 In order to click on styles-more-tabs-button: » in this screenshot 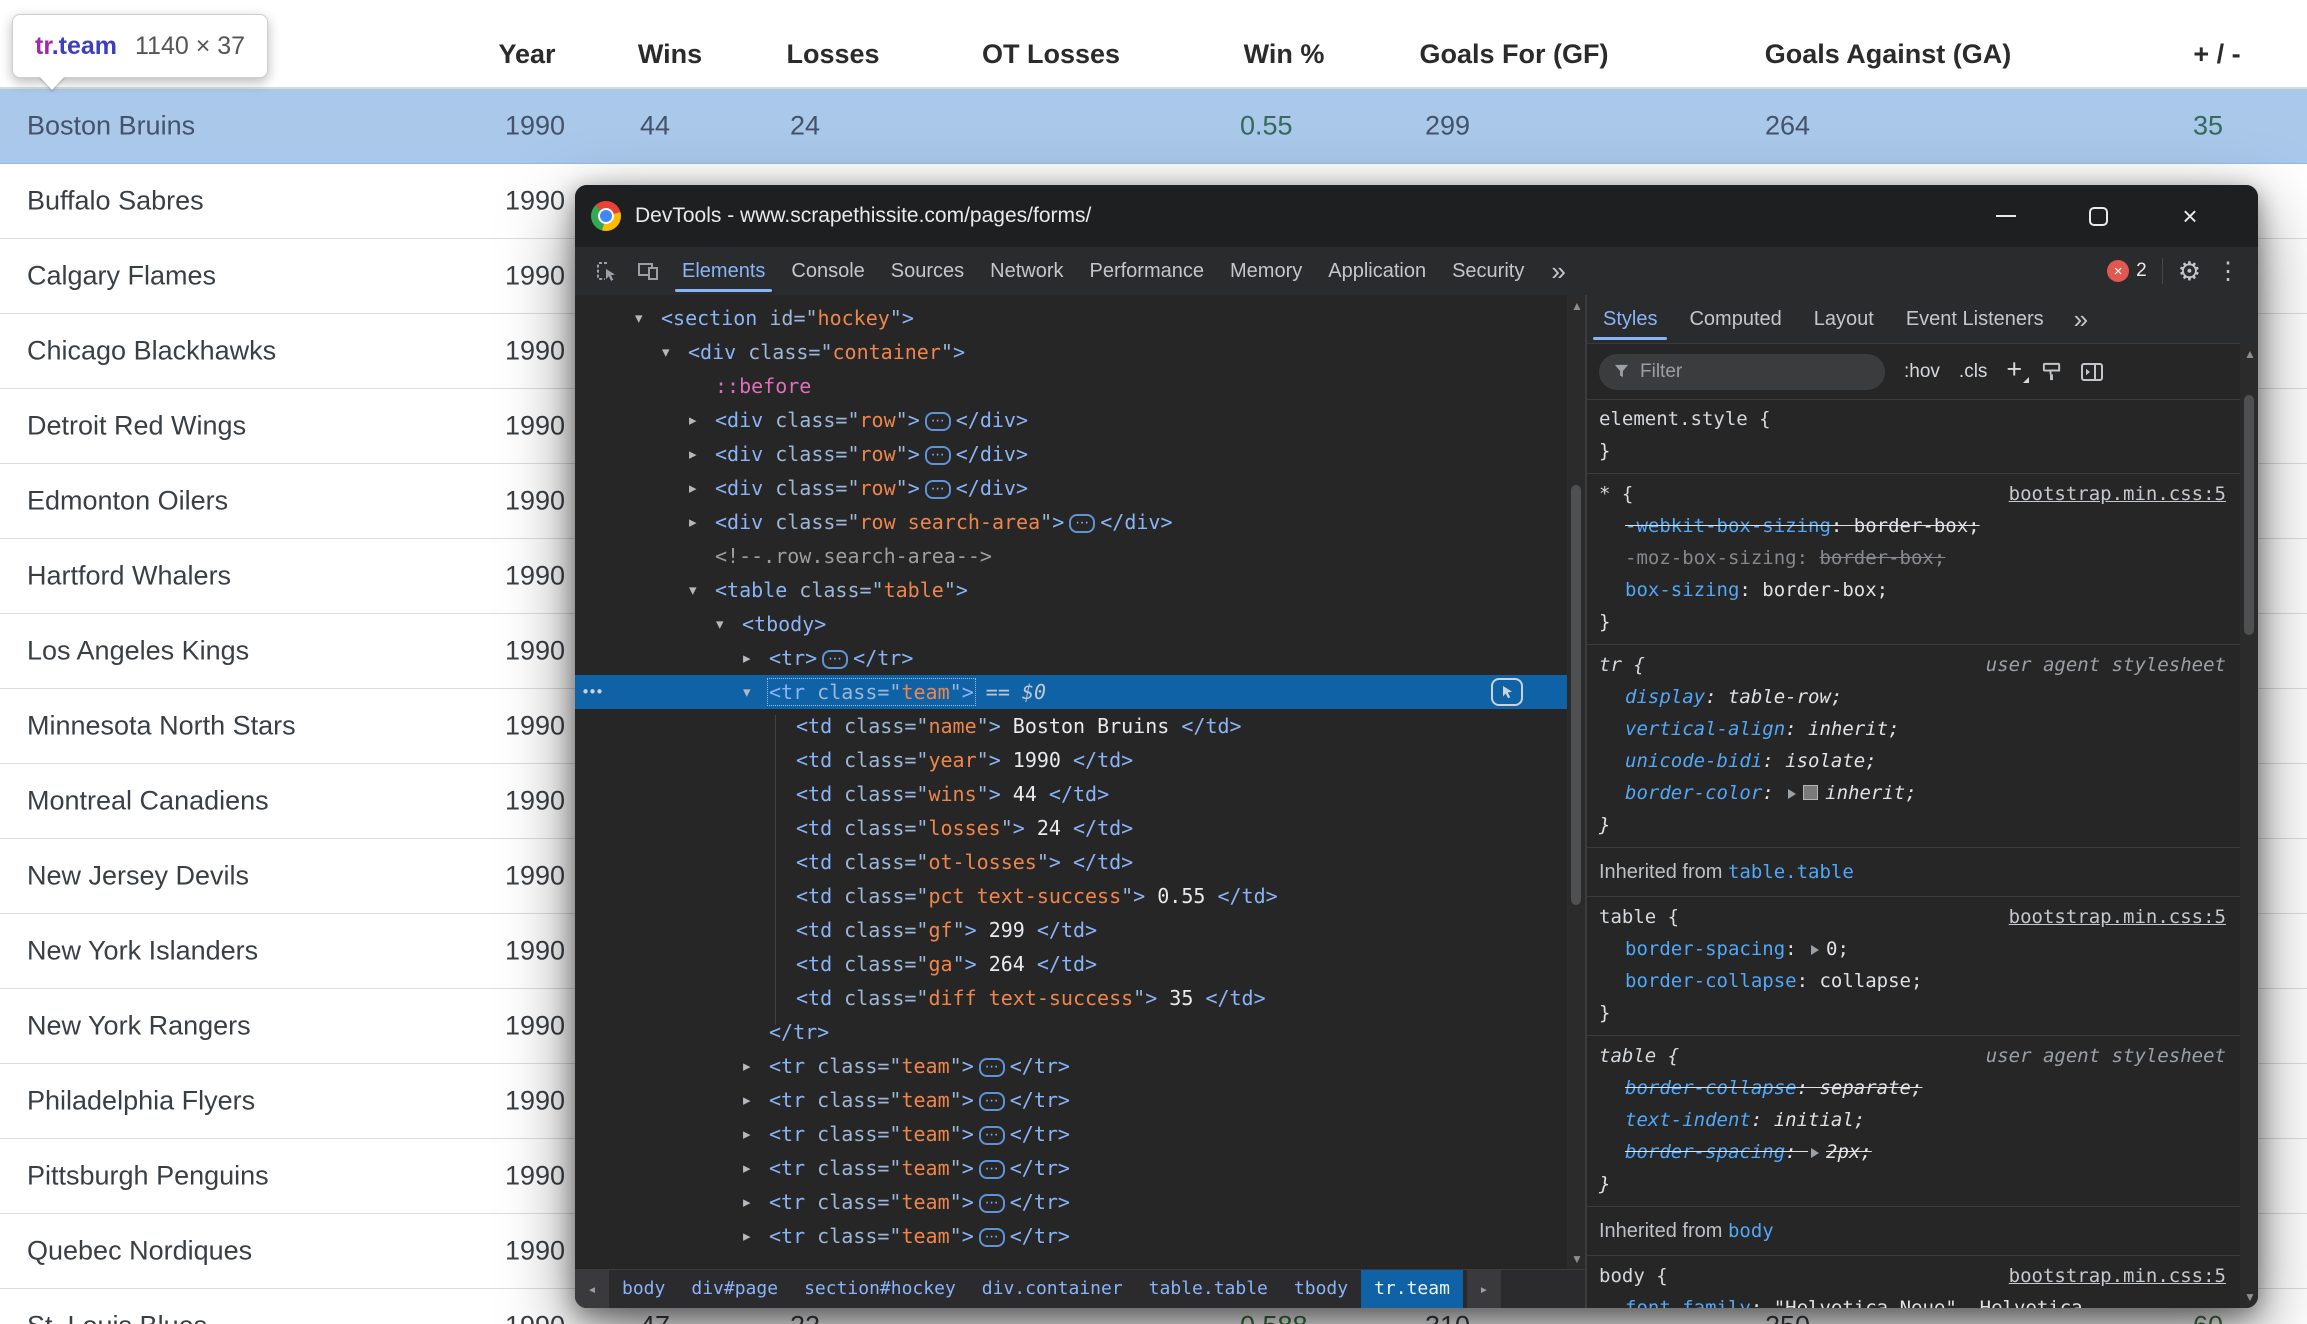, I will do `click(2081, 319)`.